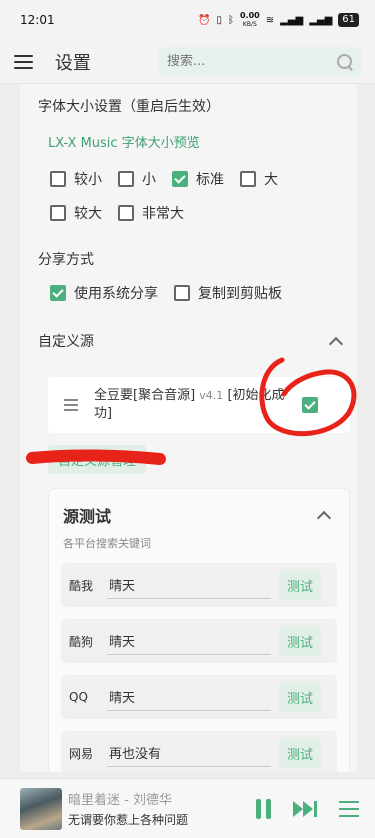 The image size is (375, 838). I want to click on song-info: 暗里着迷 - 刘德华 无谓要你惹上各种问题, so click(162, 808).